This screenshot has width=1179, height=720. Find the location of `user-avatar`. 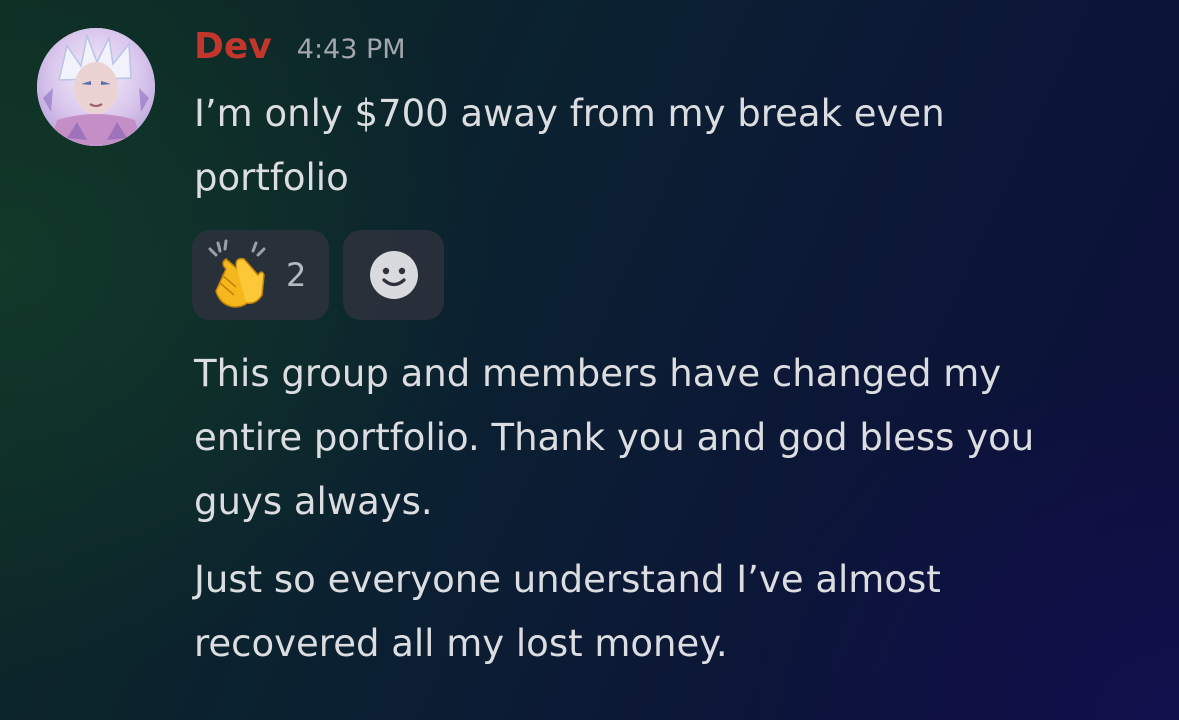

user-avatar is located at coordinates (96, 87).